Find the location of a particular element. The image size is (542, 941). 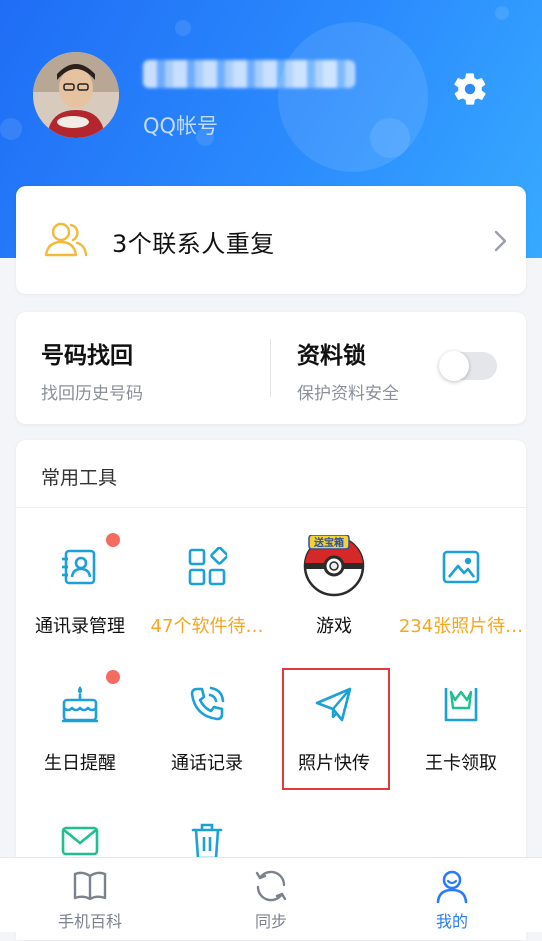

number-recovery-entry: 号码找回 找回历史号码 is located at coordinates (143, 368).